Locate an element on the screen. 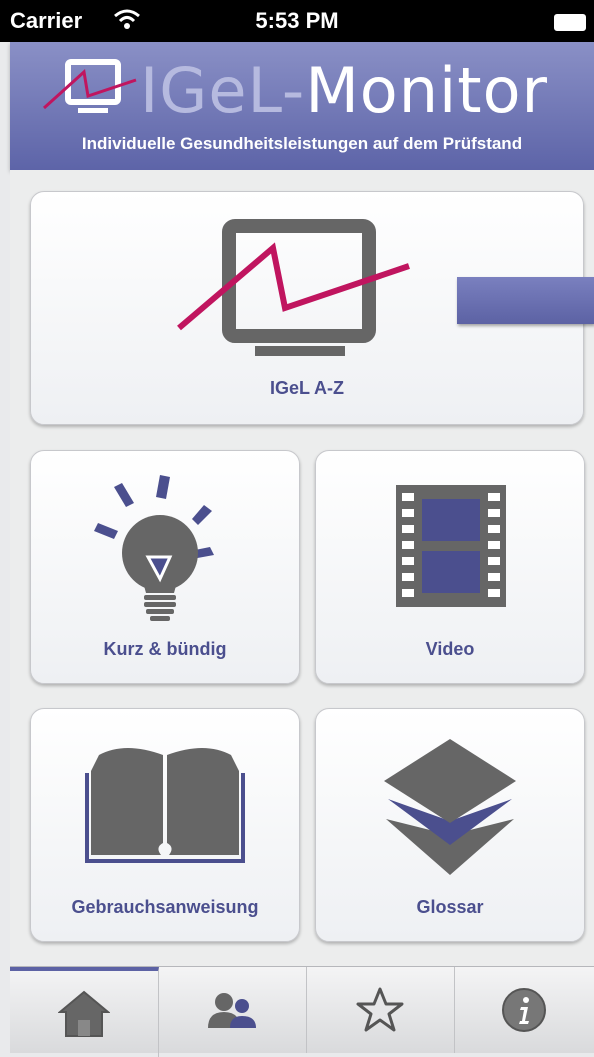  tab-people is located at coordinates (232, 1010).